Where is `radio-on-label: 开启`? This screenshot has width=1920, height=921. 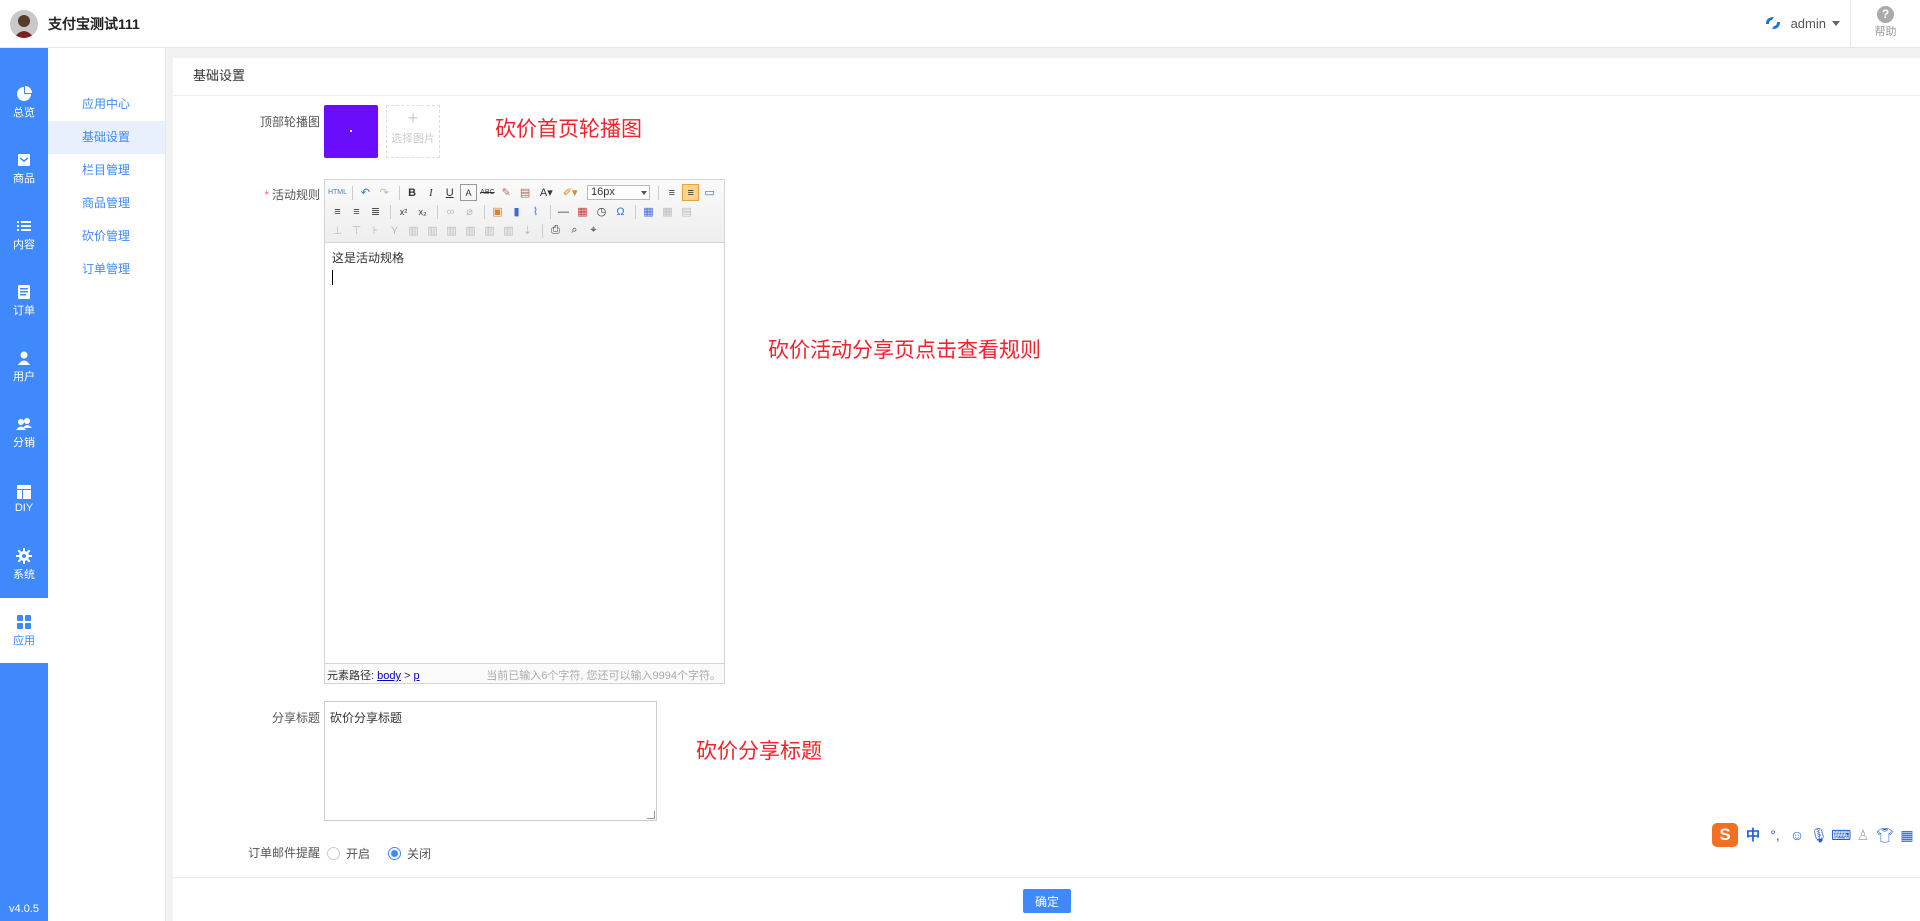
radio-on-label: 开启 is located at coordinates (358, 854).